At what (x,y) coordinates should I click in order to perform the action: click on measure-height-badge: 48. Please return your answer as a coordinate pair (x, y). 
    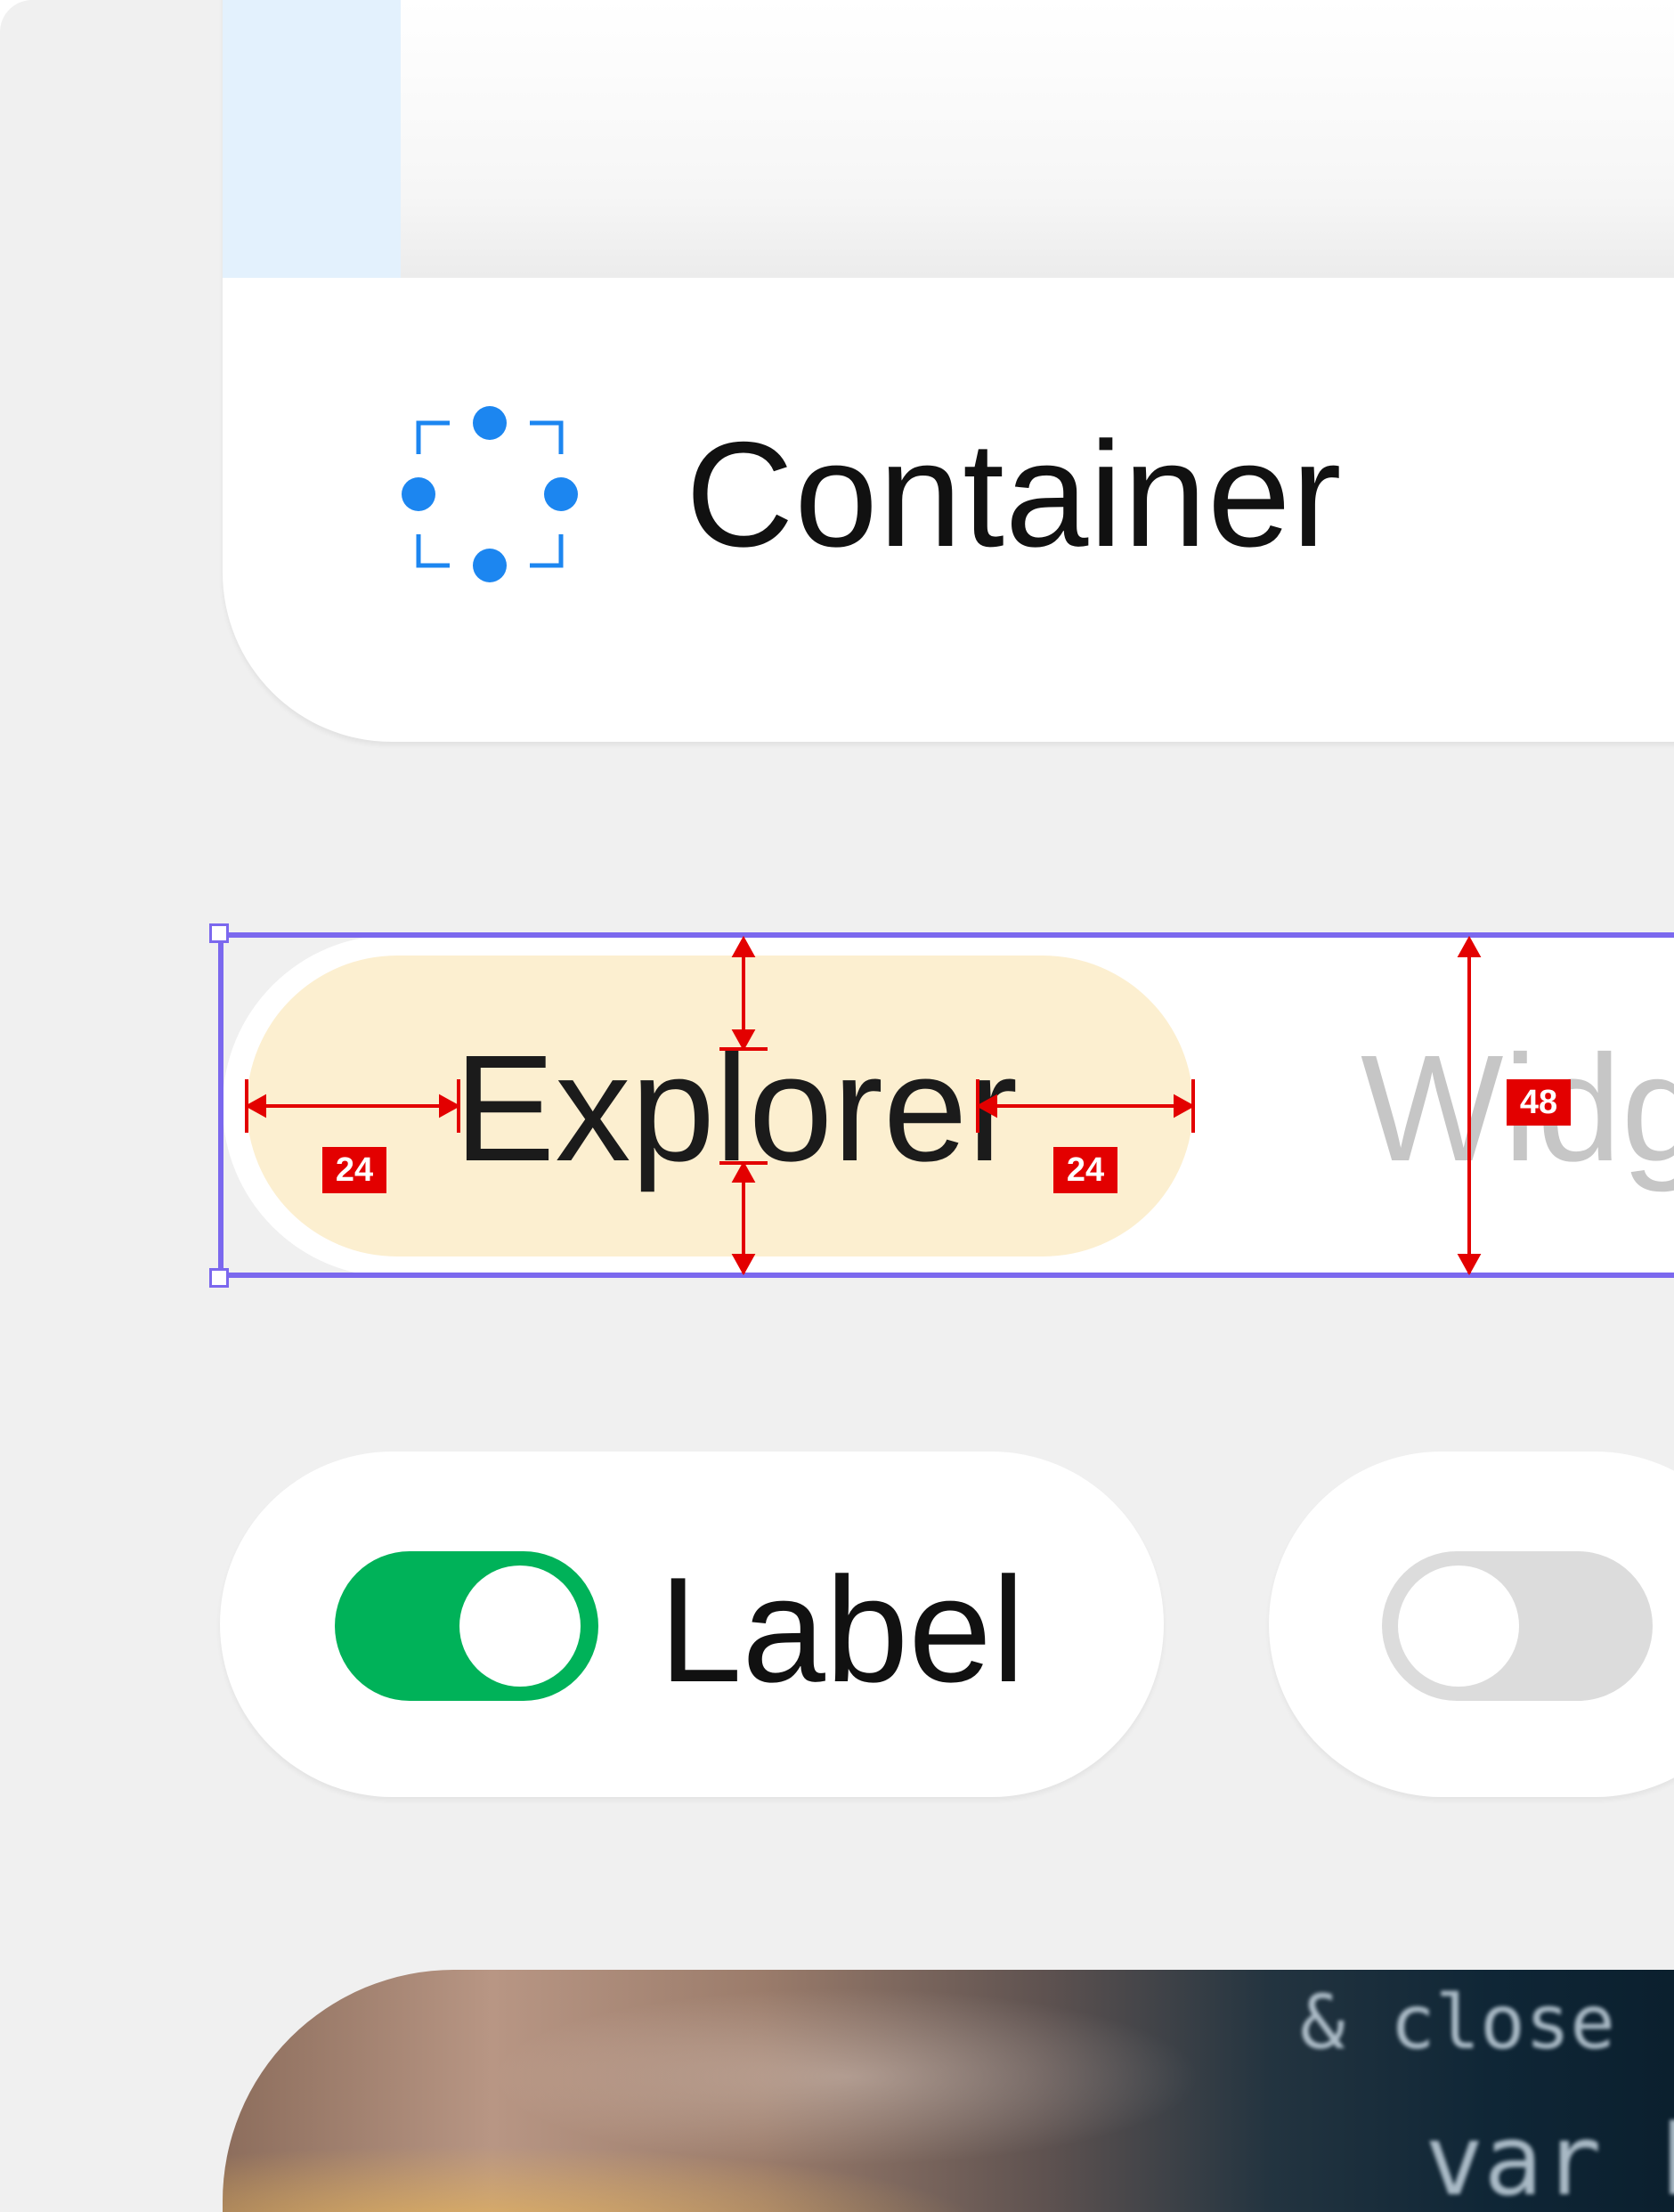
    Looking at the image, I should click on (1539, 1102).